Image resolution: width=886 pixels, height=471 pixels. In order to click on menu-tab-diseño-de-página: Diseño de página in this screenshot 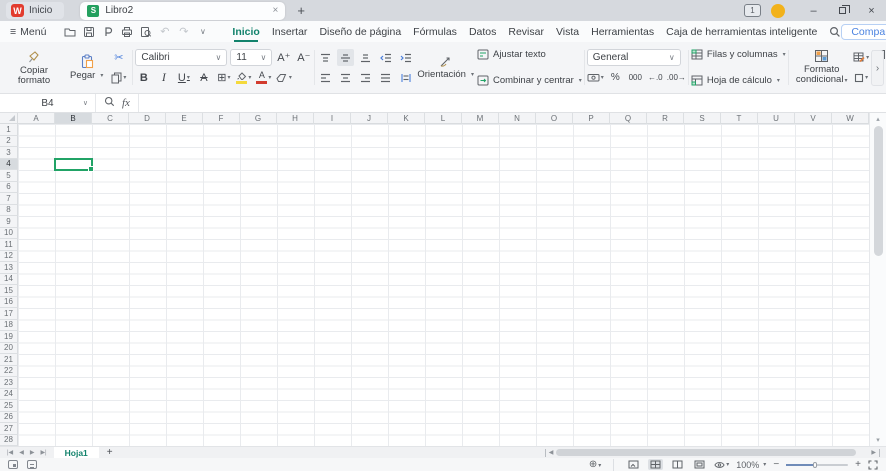, I will do `click(360, 32)`.